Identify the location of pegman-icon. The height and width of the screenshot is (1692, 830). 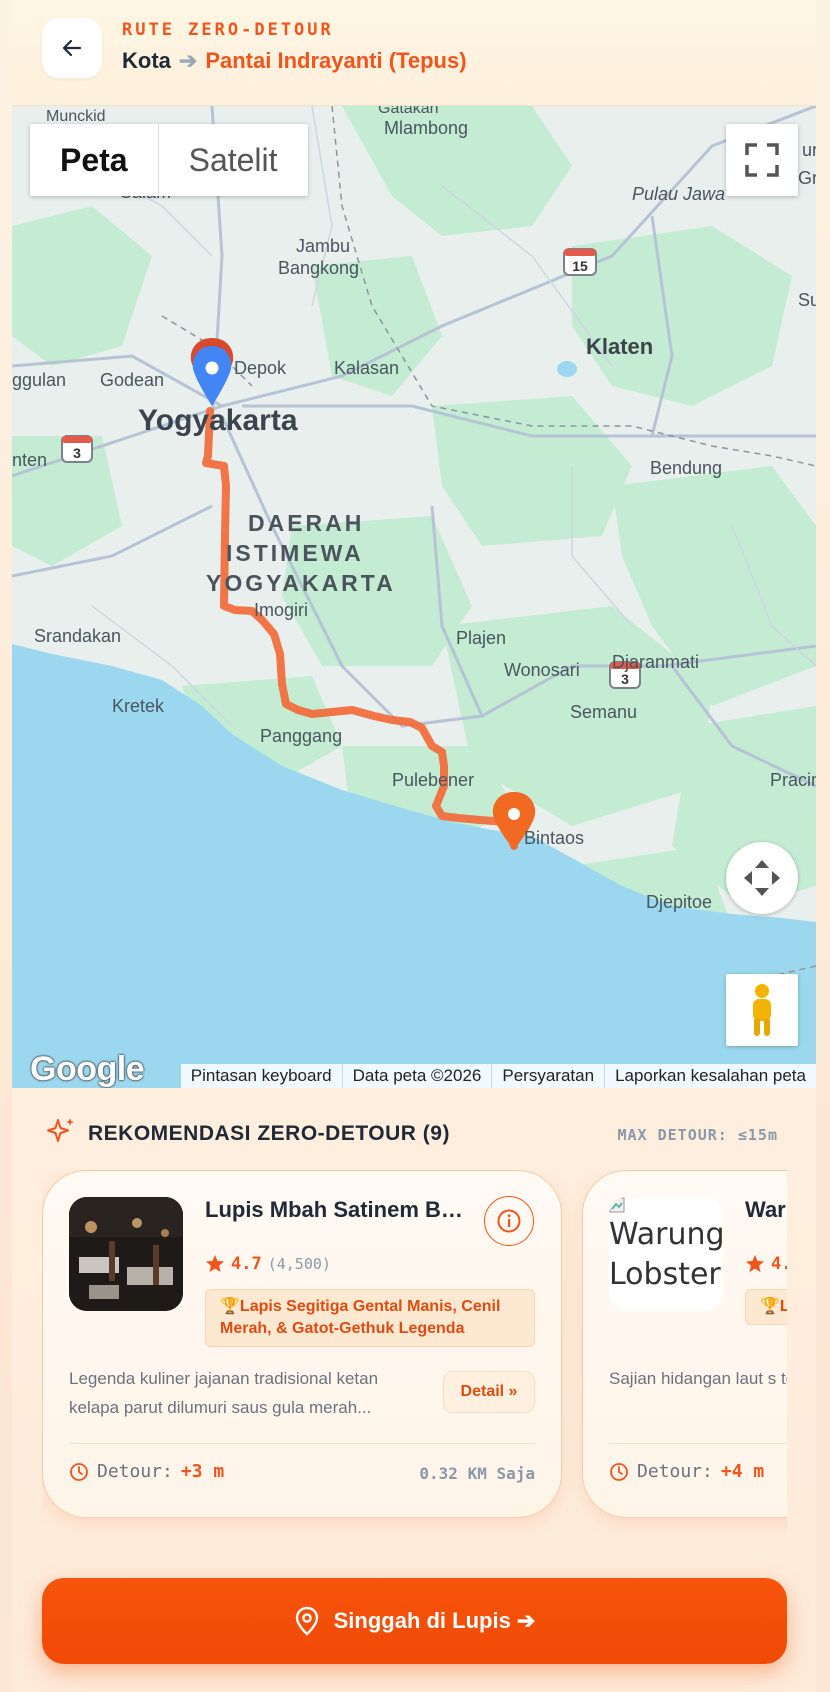
(762, 1010).